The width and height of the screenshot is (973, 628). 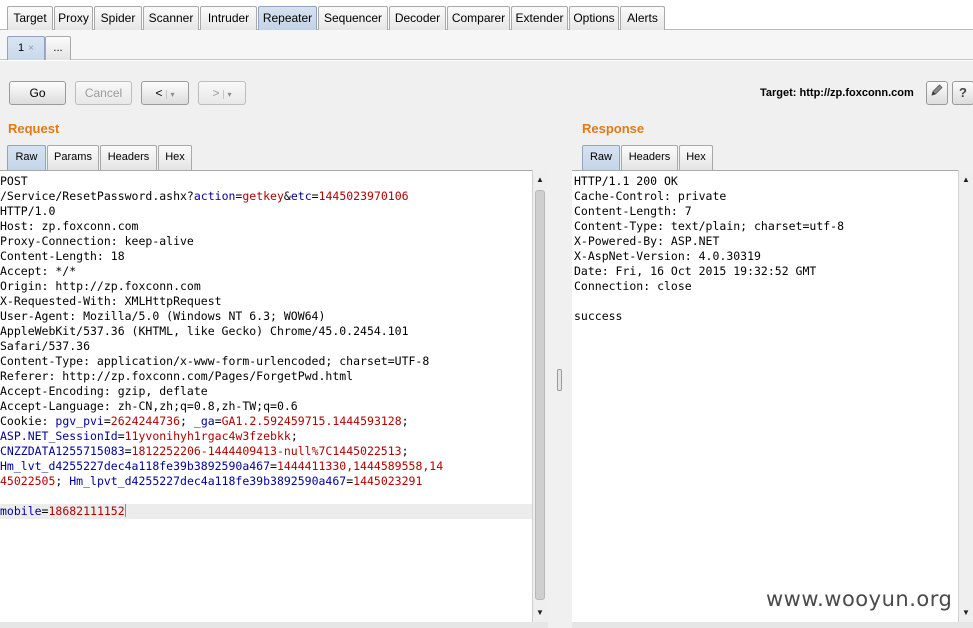 I want to click on tab-intruder: Intruder, so click(x=228, y=18).